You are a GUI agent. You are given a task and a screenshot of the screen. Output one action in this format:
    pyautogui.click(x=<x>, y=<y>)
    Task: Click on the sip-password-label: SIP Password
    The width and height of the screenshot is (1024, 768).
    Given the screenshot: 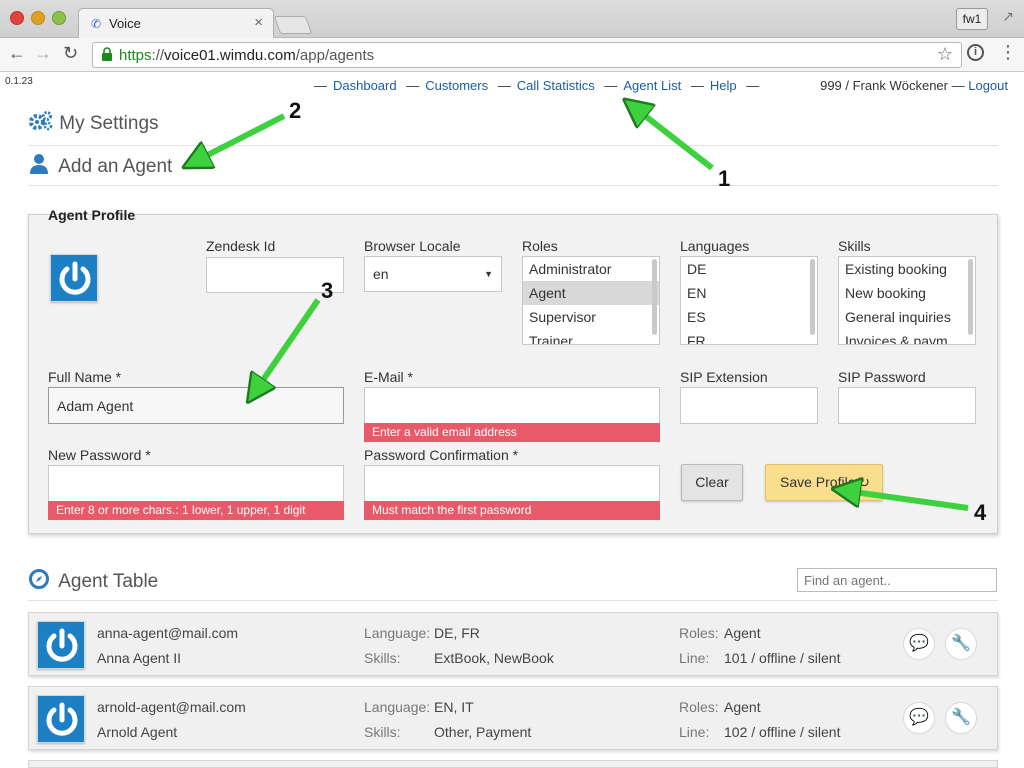 What is the action you would take?
    pyautogui.click(x=882, y=377)
    